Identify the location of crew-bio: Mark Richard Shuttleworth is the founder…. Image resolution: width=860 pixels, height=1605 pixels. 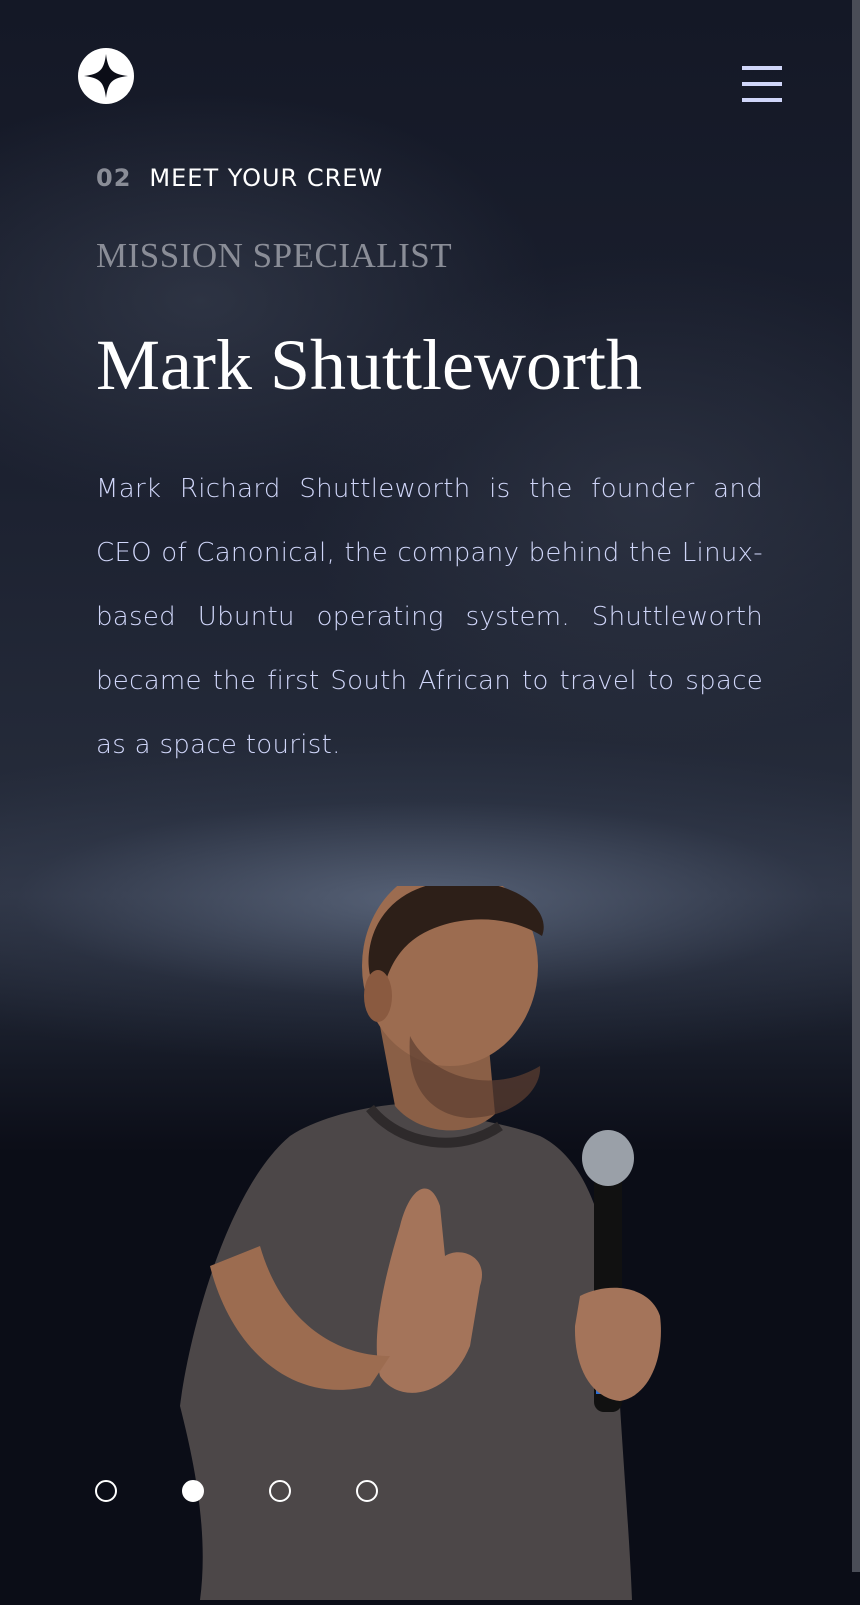
(429, 617).